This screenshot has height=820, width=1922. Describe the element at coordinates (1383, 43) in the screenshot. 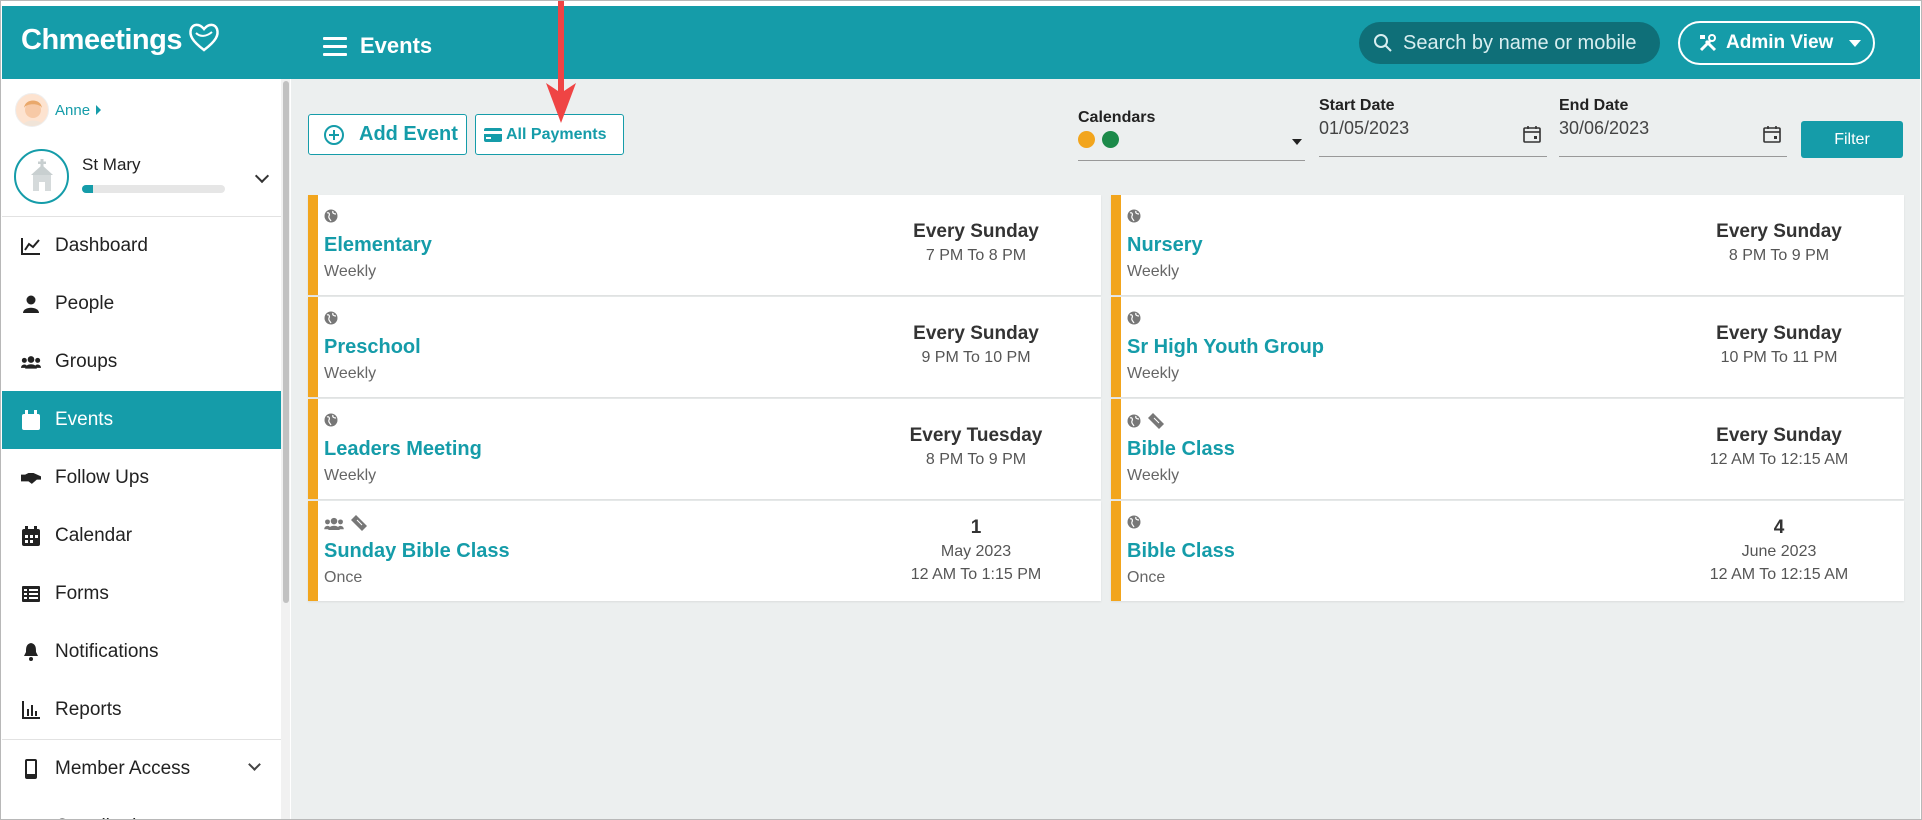

I see `search-icon` at that location.